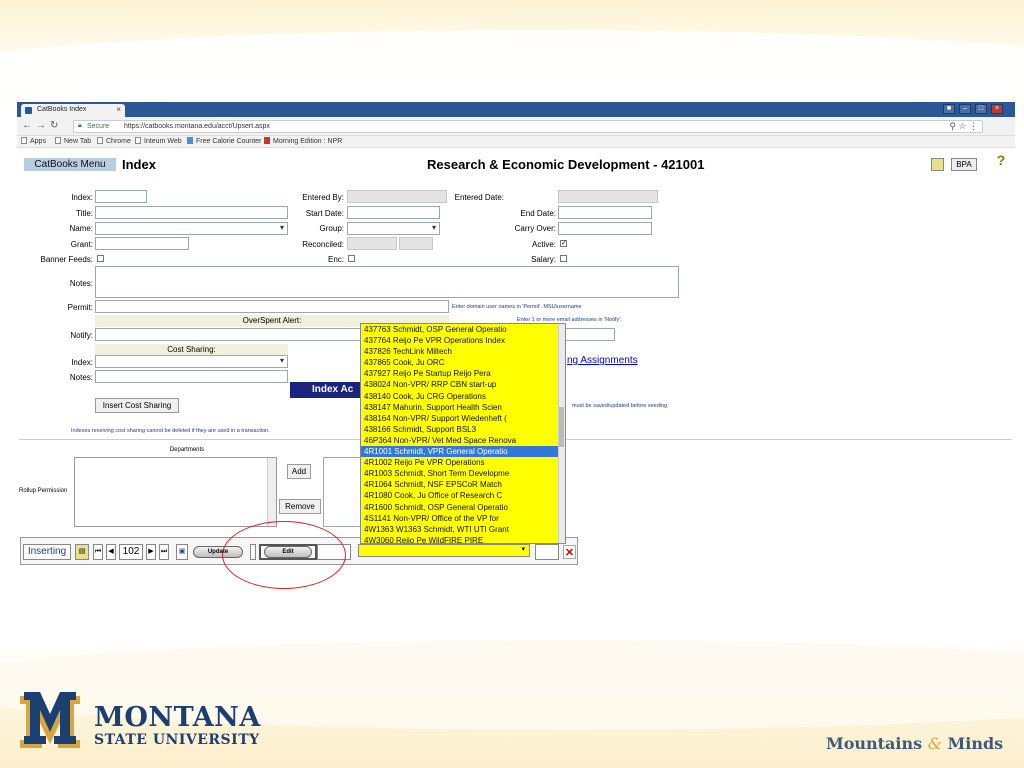 The width and height of the screenshot is (1024, 768). I want to click on dropdown-scroll-thumb, so click(561, 427).